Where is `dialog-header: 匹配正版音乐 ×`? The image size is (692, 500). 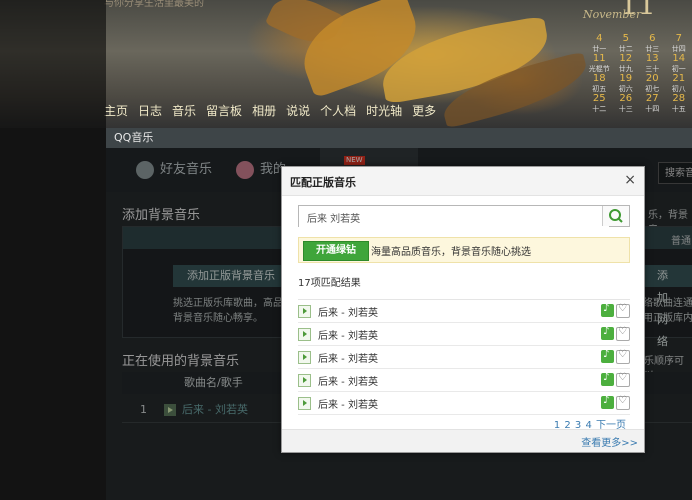 dialog-header: 匹配正版音乐 × is located at coordinates (463, 181).